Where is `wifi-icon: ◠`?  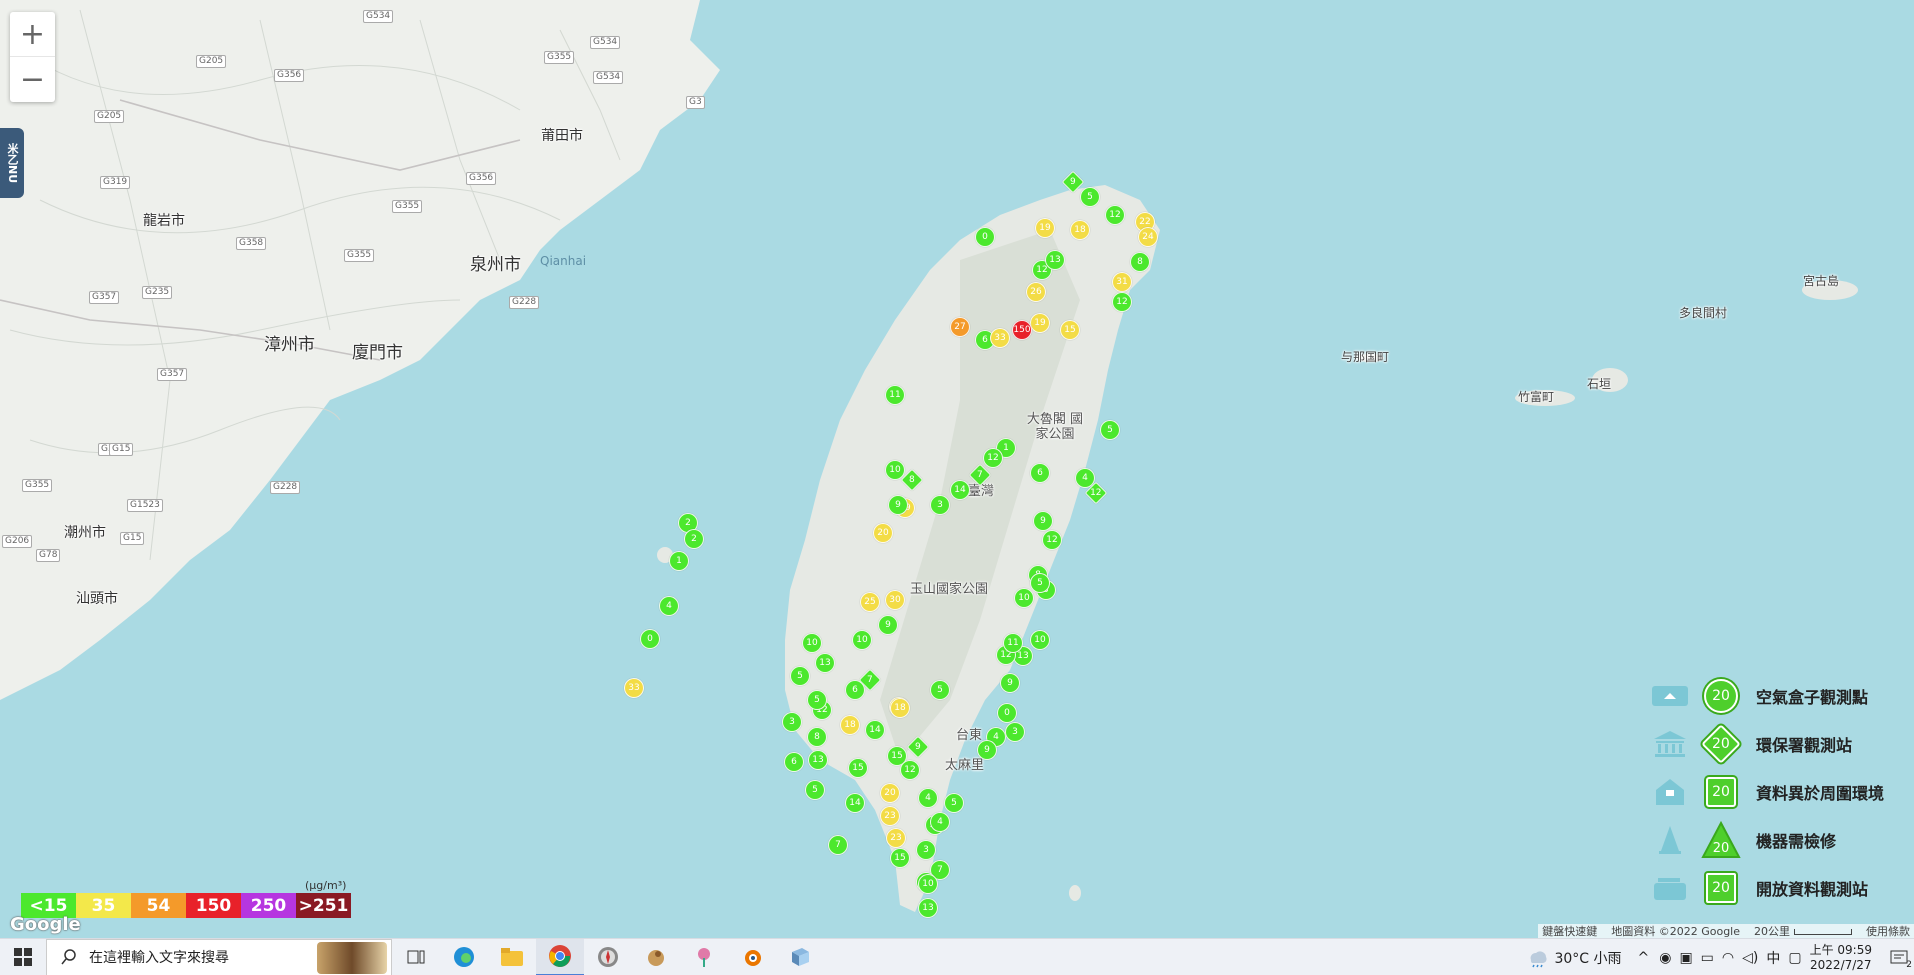 wifi-icon: ◠ is located at coordinates (1728, 958).